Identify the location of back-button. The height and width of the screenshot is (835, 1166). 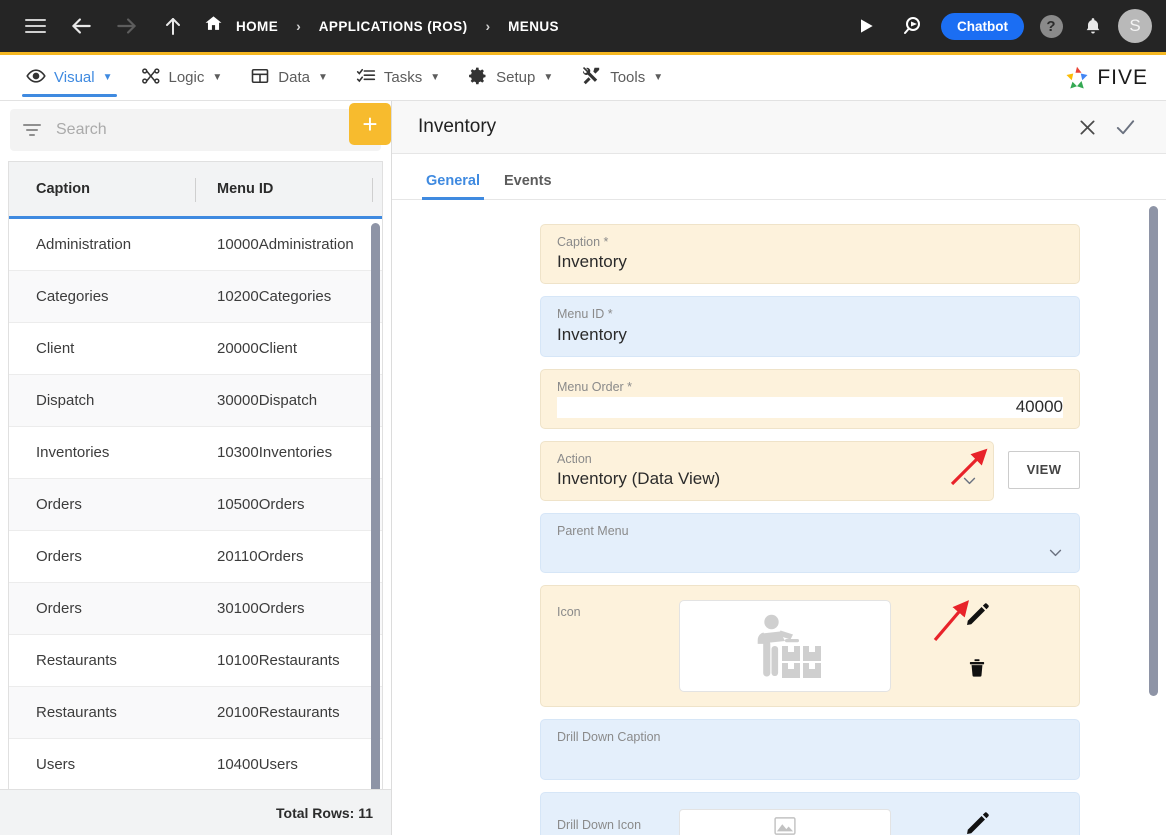
(81, 26).